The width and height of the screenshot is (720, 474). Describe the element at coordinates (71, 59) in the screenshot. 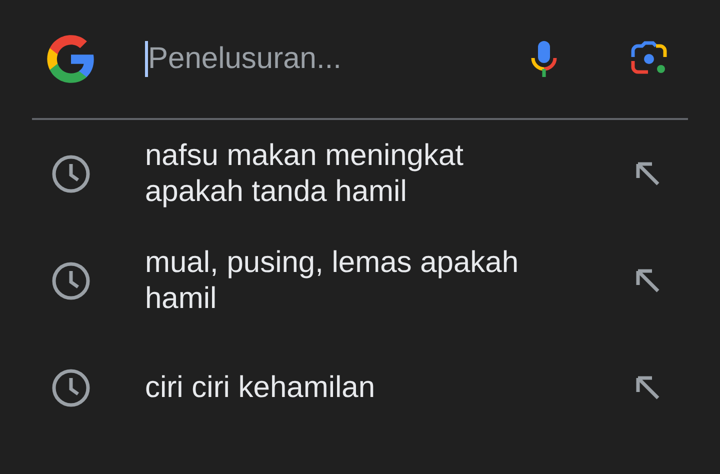

I see `google-logo-icon` at that location.